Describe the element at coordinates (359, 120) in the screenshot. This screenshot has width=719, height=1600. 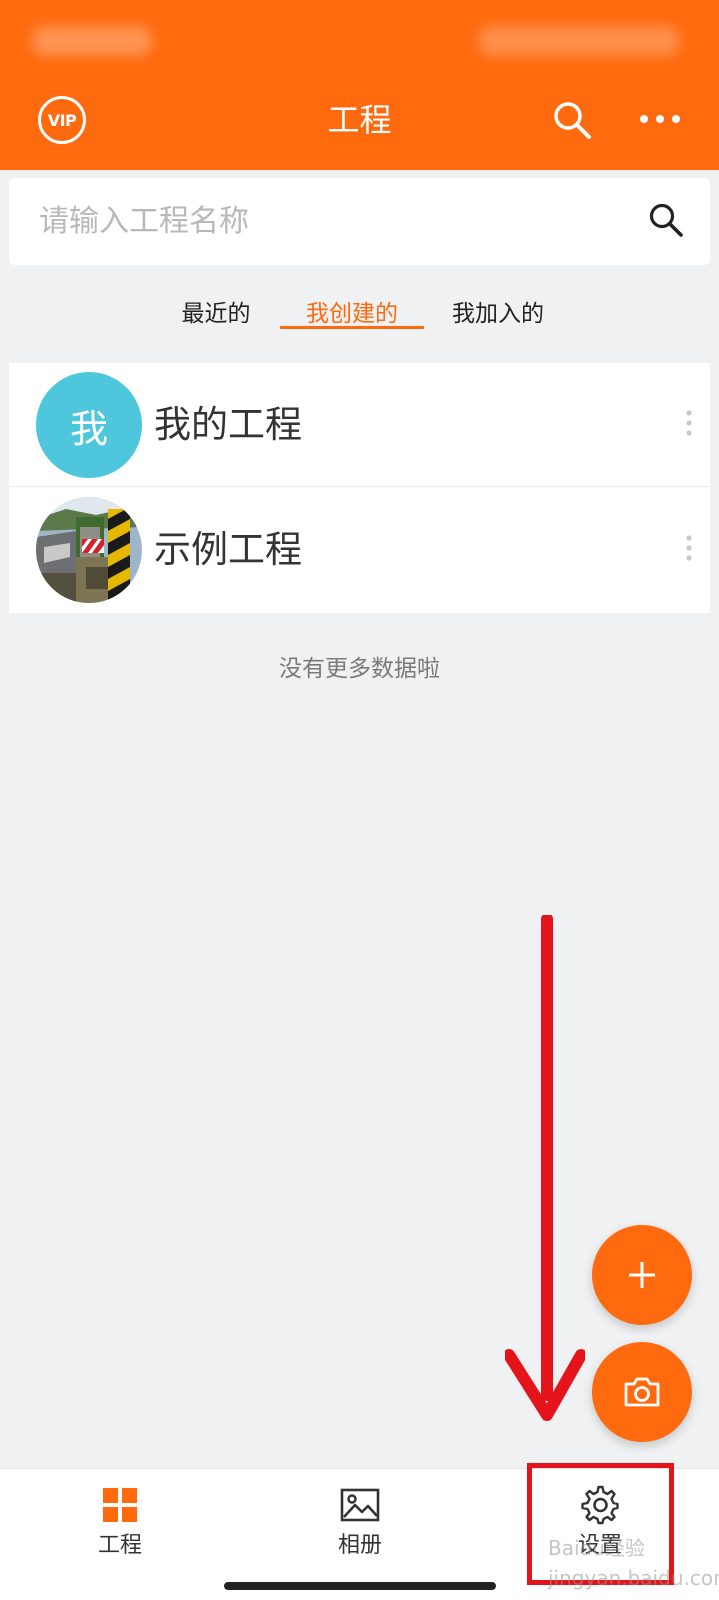
I see `page-title: 工程` at that location.